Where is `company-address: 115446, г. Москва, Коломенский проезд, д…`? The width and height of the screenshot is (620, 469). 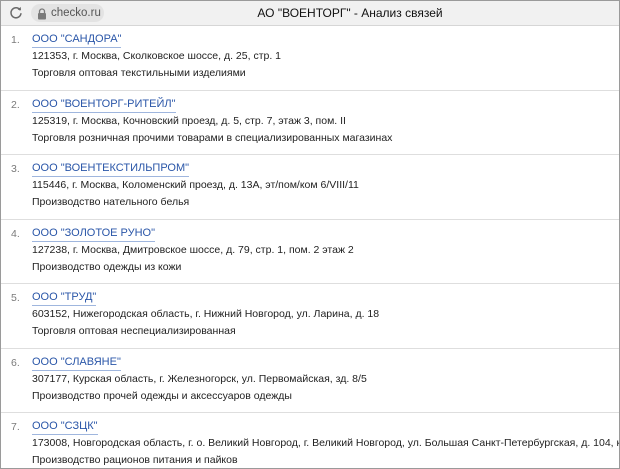 company-address: 115446, г. Москва, Коломенский проезд, д… is located at coordinates (195, 185).